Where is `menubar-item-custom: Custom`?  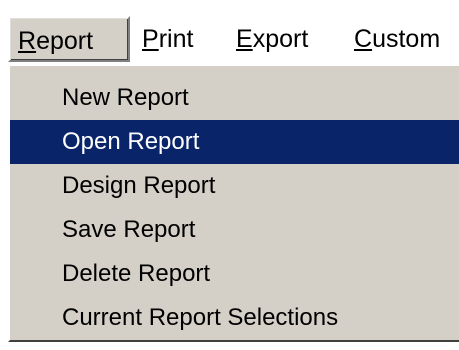
menubar-item-custom: Custom is located at coordinates (397, 39).